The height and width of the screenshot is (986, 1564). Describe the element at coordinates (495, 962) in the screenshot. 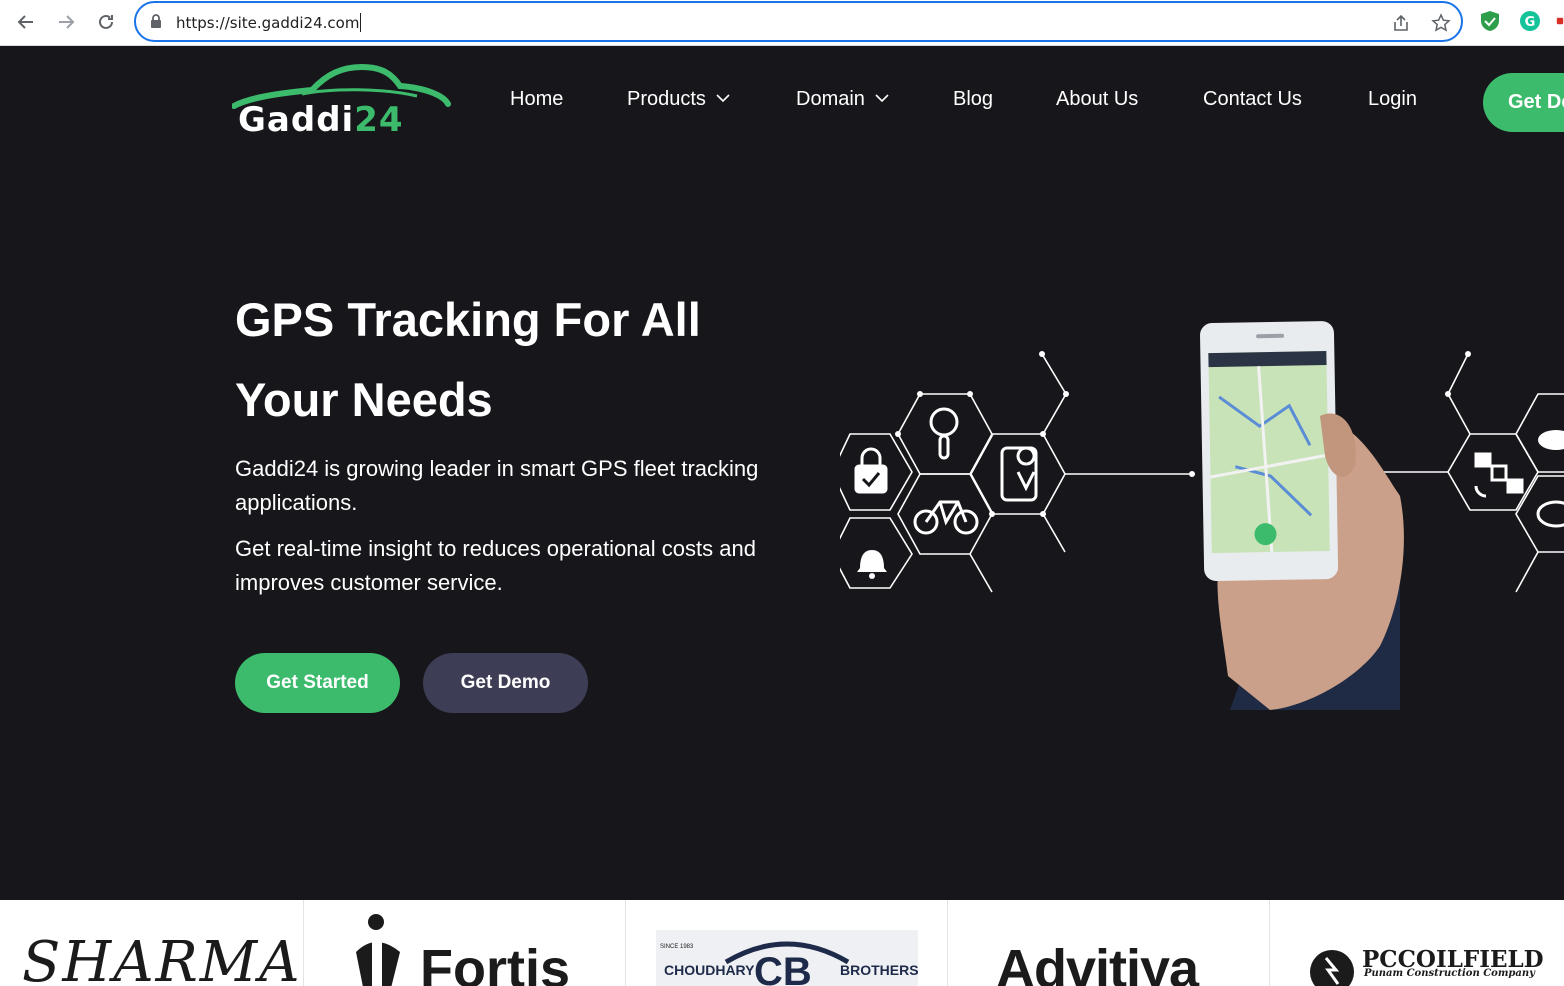

I see `client-name-fortis: Fortis` at that location.